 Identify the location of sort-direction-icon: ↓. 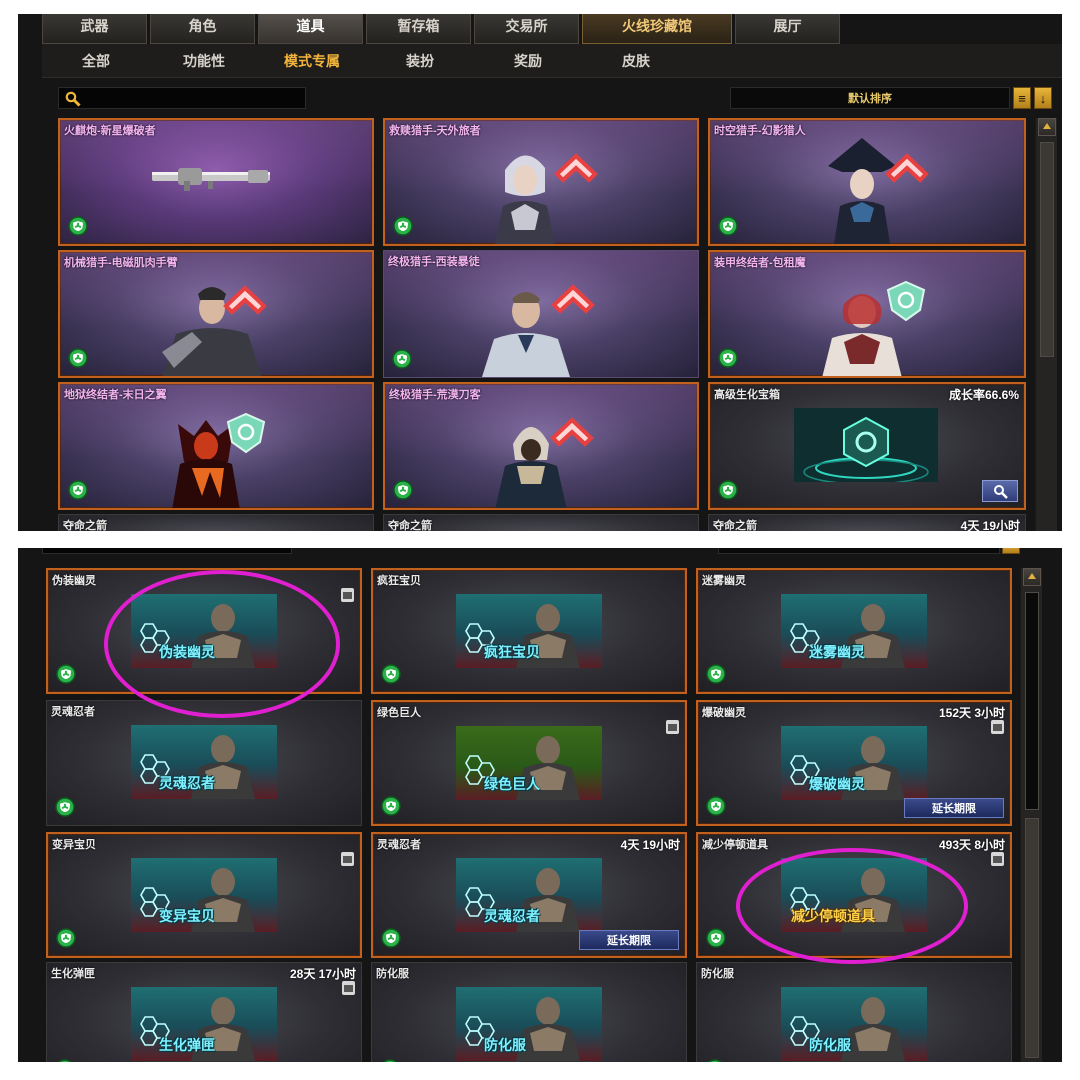
(1043, 98).